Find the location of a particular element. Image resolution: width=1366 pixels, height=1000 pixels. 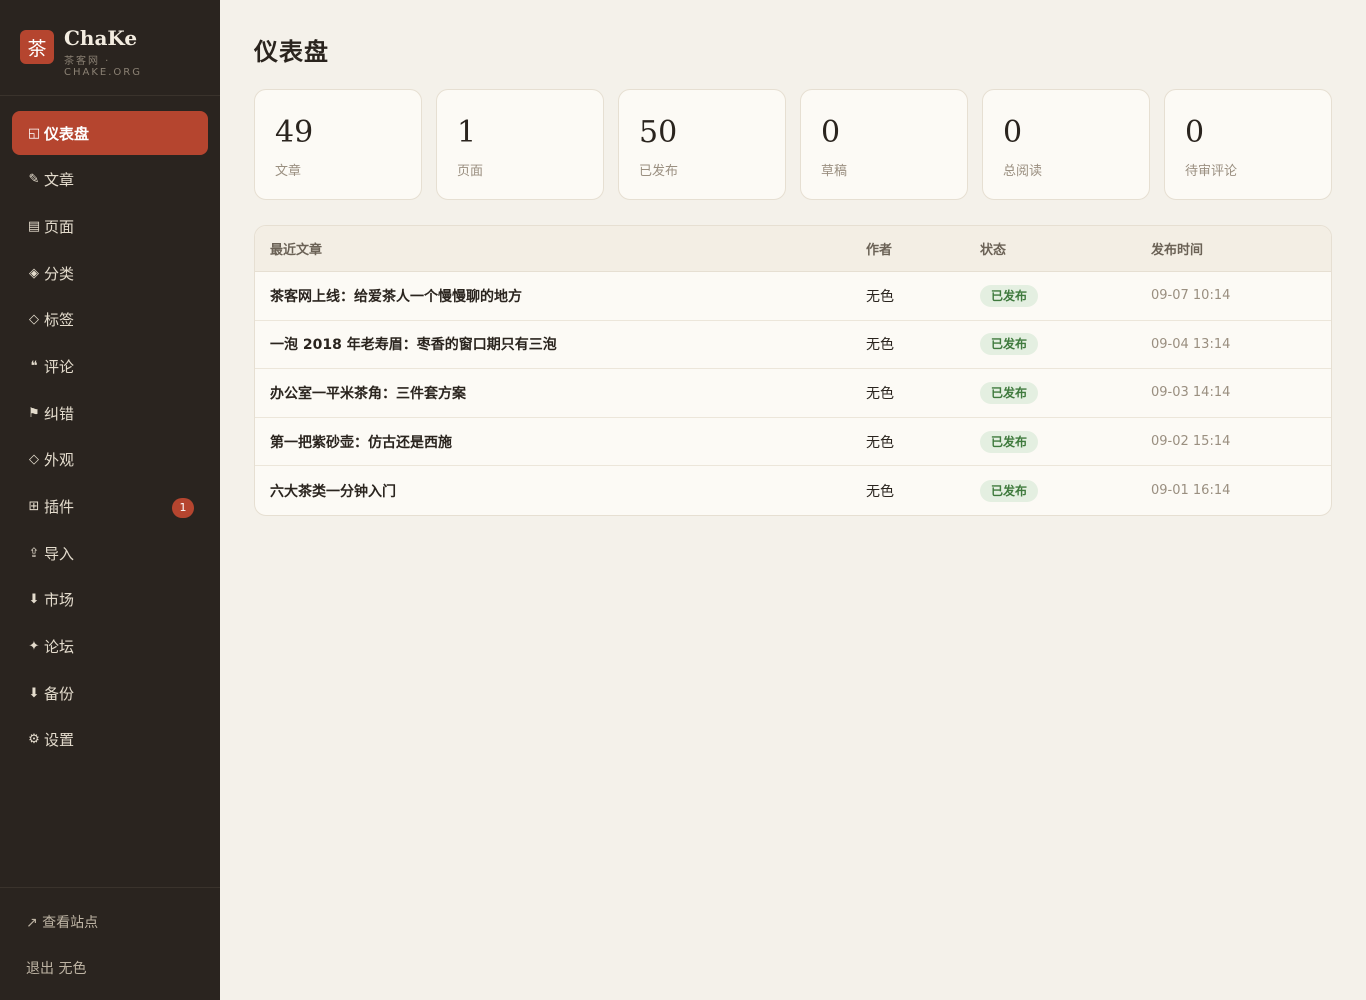

post-time: 09-01 16:14 is located at coordinates (1191, 491).